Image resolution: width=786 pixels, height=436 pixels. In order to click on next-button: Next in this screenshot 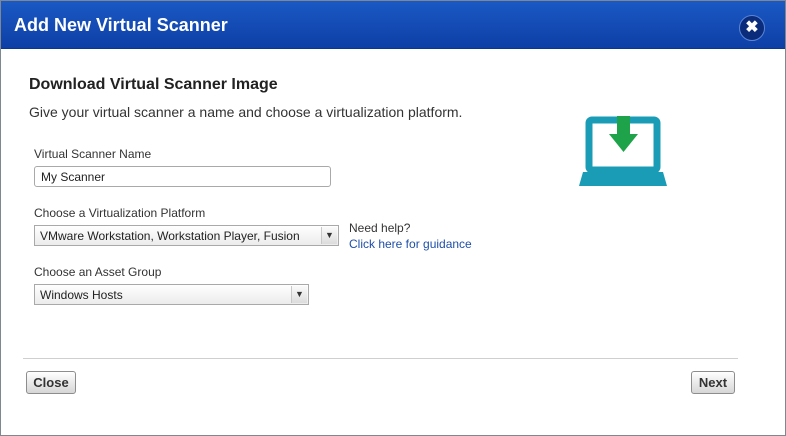, I will do `click(713, 382)`.